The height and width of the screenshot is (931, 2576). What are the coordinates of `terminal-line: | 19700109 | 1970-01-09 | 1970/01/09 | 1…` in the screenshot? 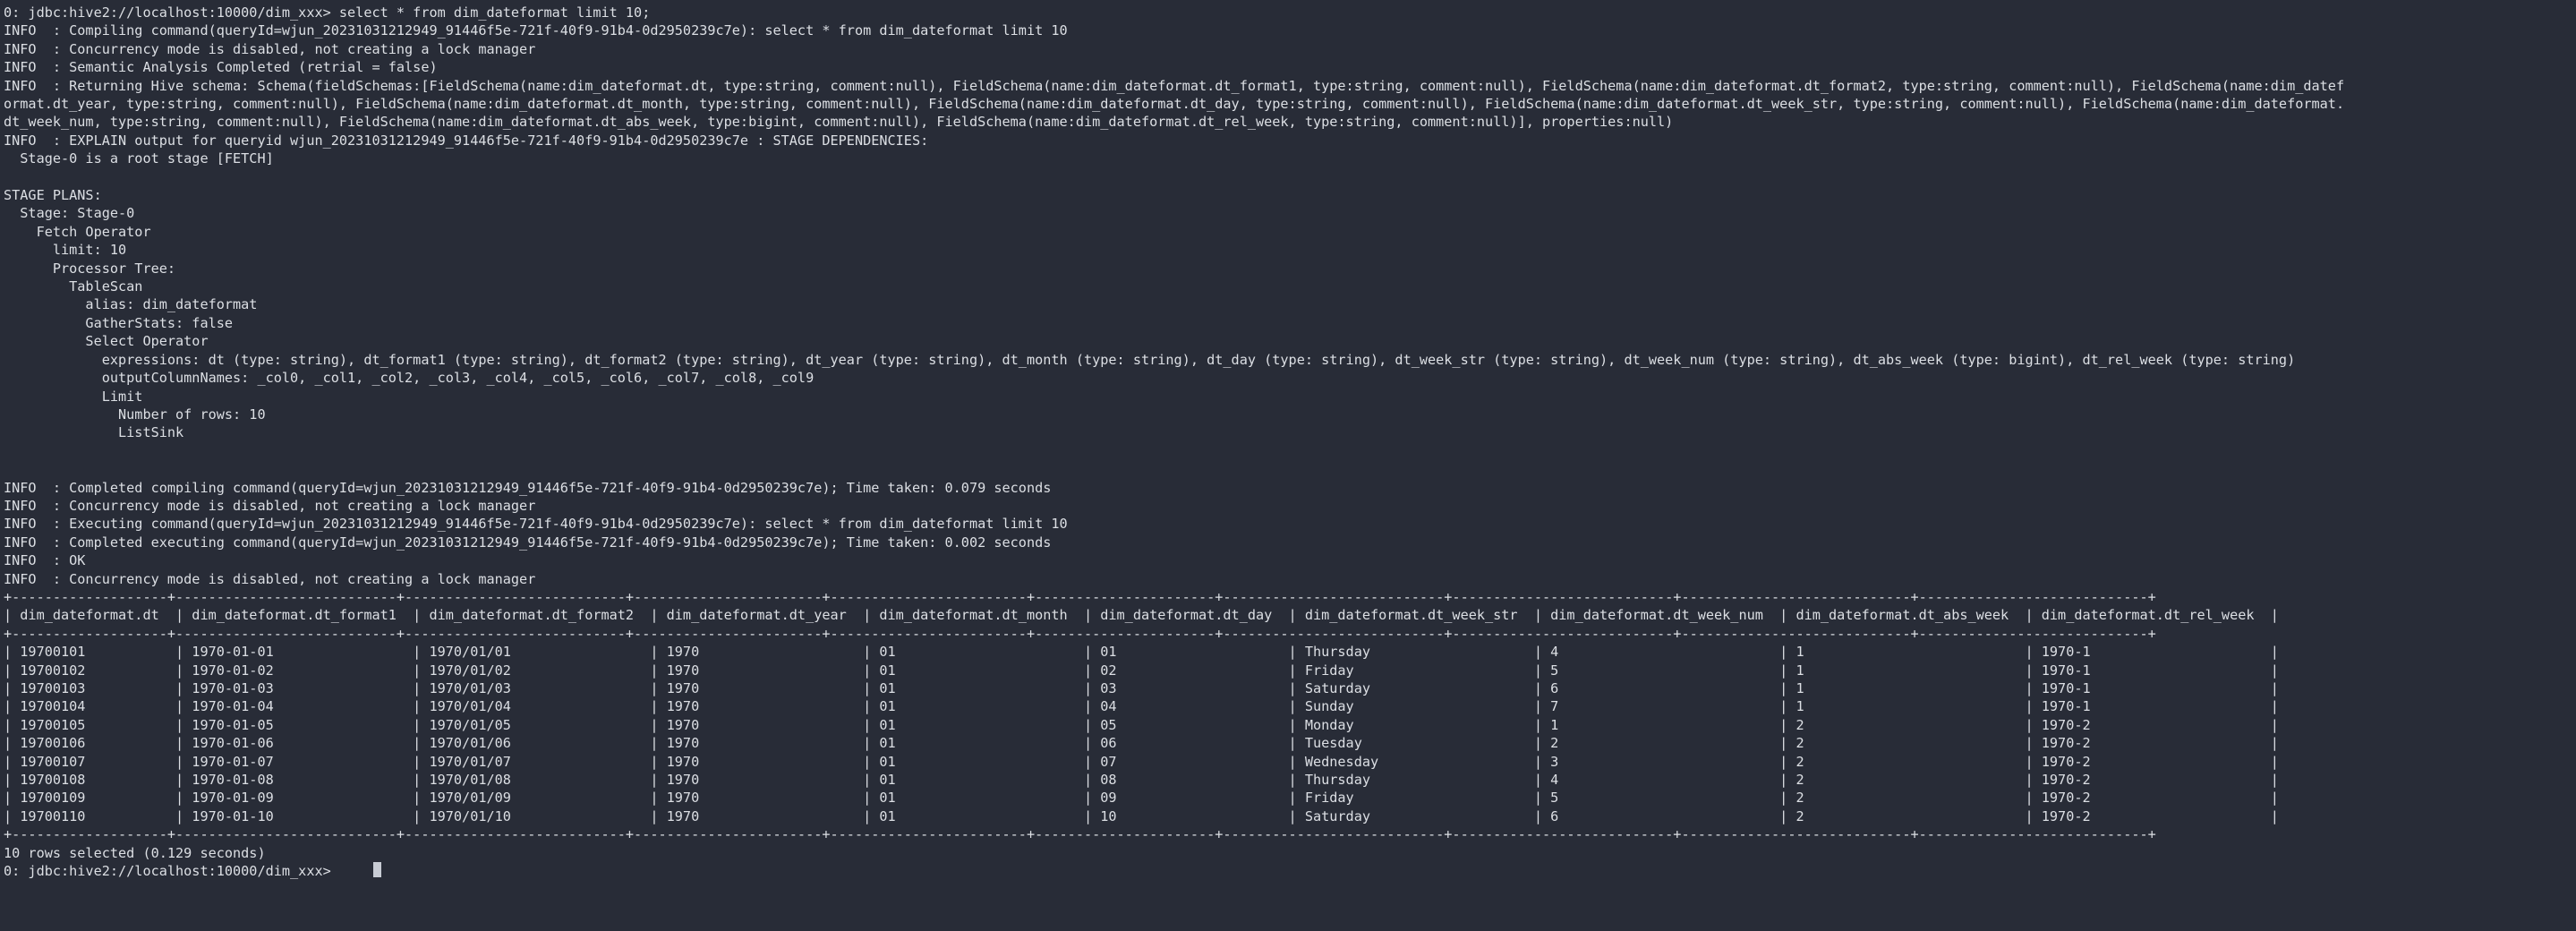 It's located at (1141, 798).